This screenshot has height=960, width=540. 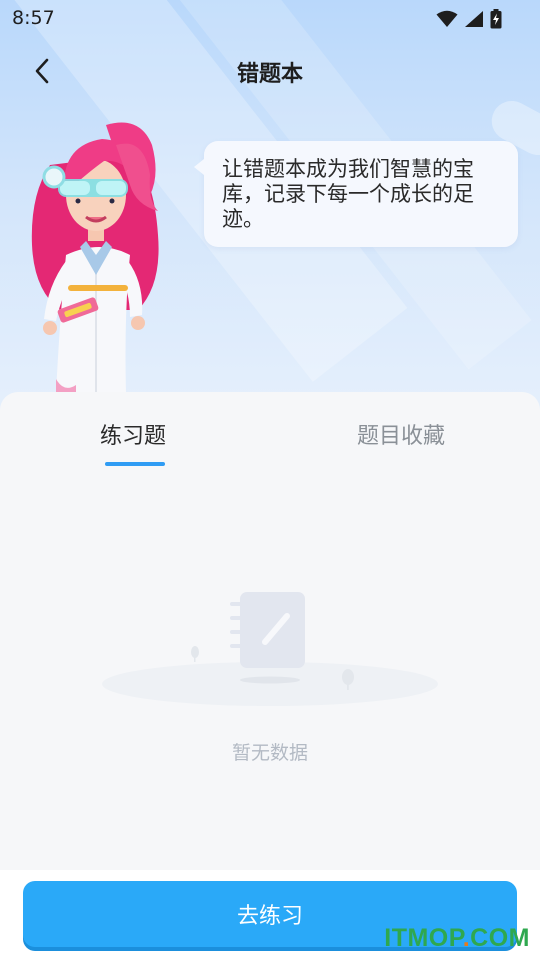 I want to click on status-bar: 8:57, so click(x=270, y=18).